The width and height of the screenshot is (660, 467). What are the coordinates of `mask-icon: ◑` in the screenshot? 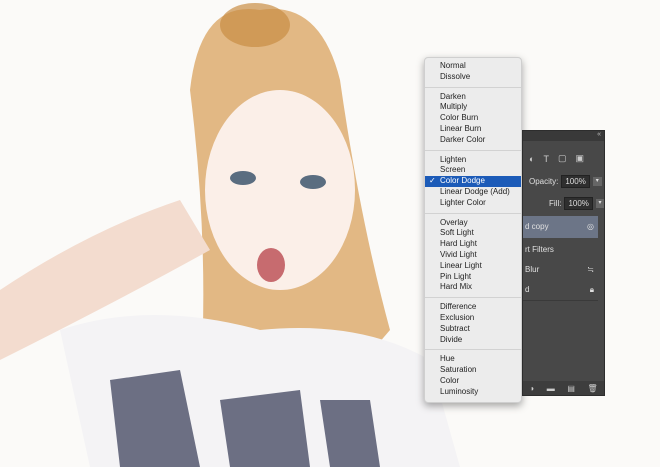 It's located at (531, 388).